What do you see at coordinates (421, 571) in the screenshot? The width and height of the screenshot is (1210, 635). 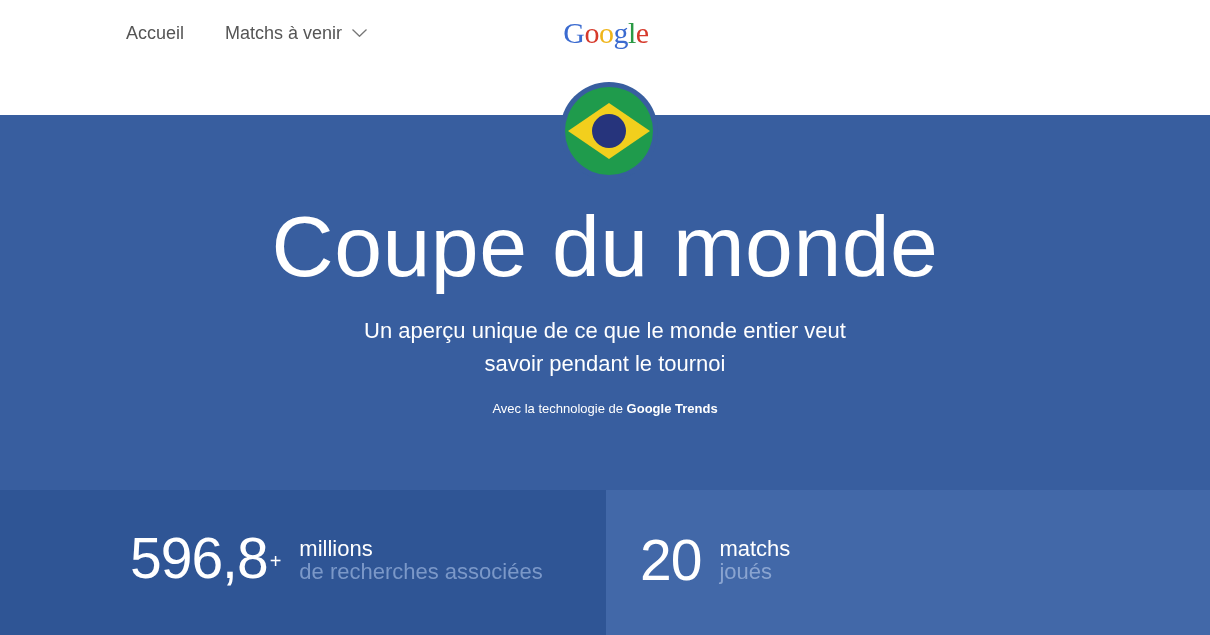 I see `stat-sublabel: de recherches associées` at bounding box center [421, 571].